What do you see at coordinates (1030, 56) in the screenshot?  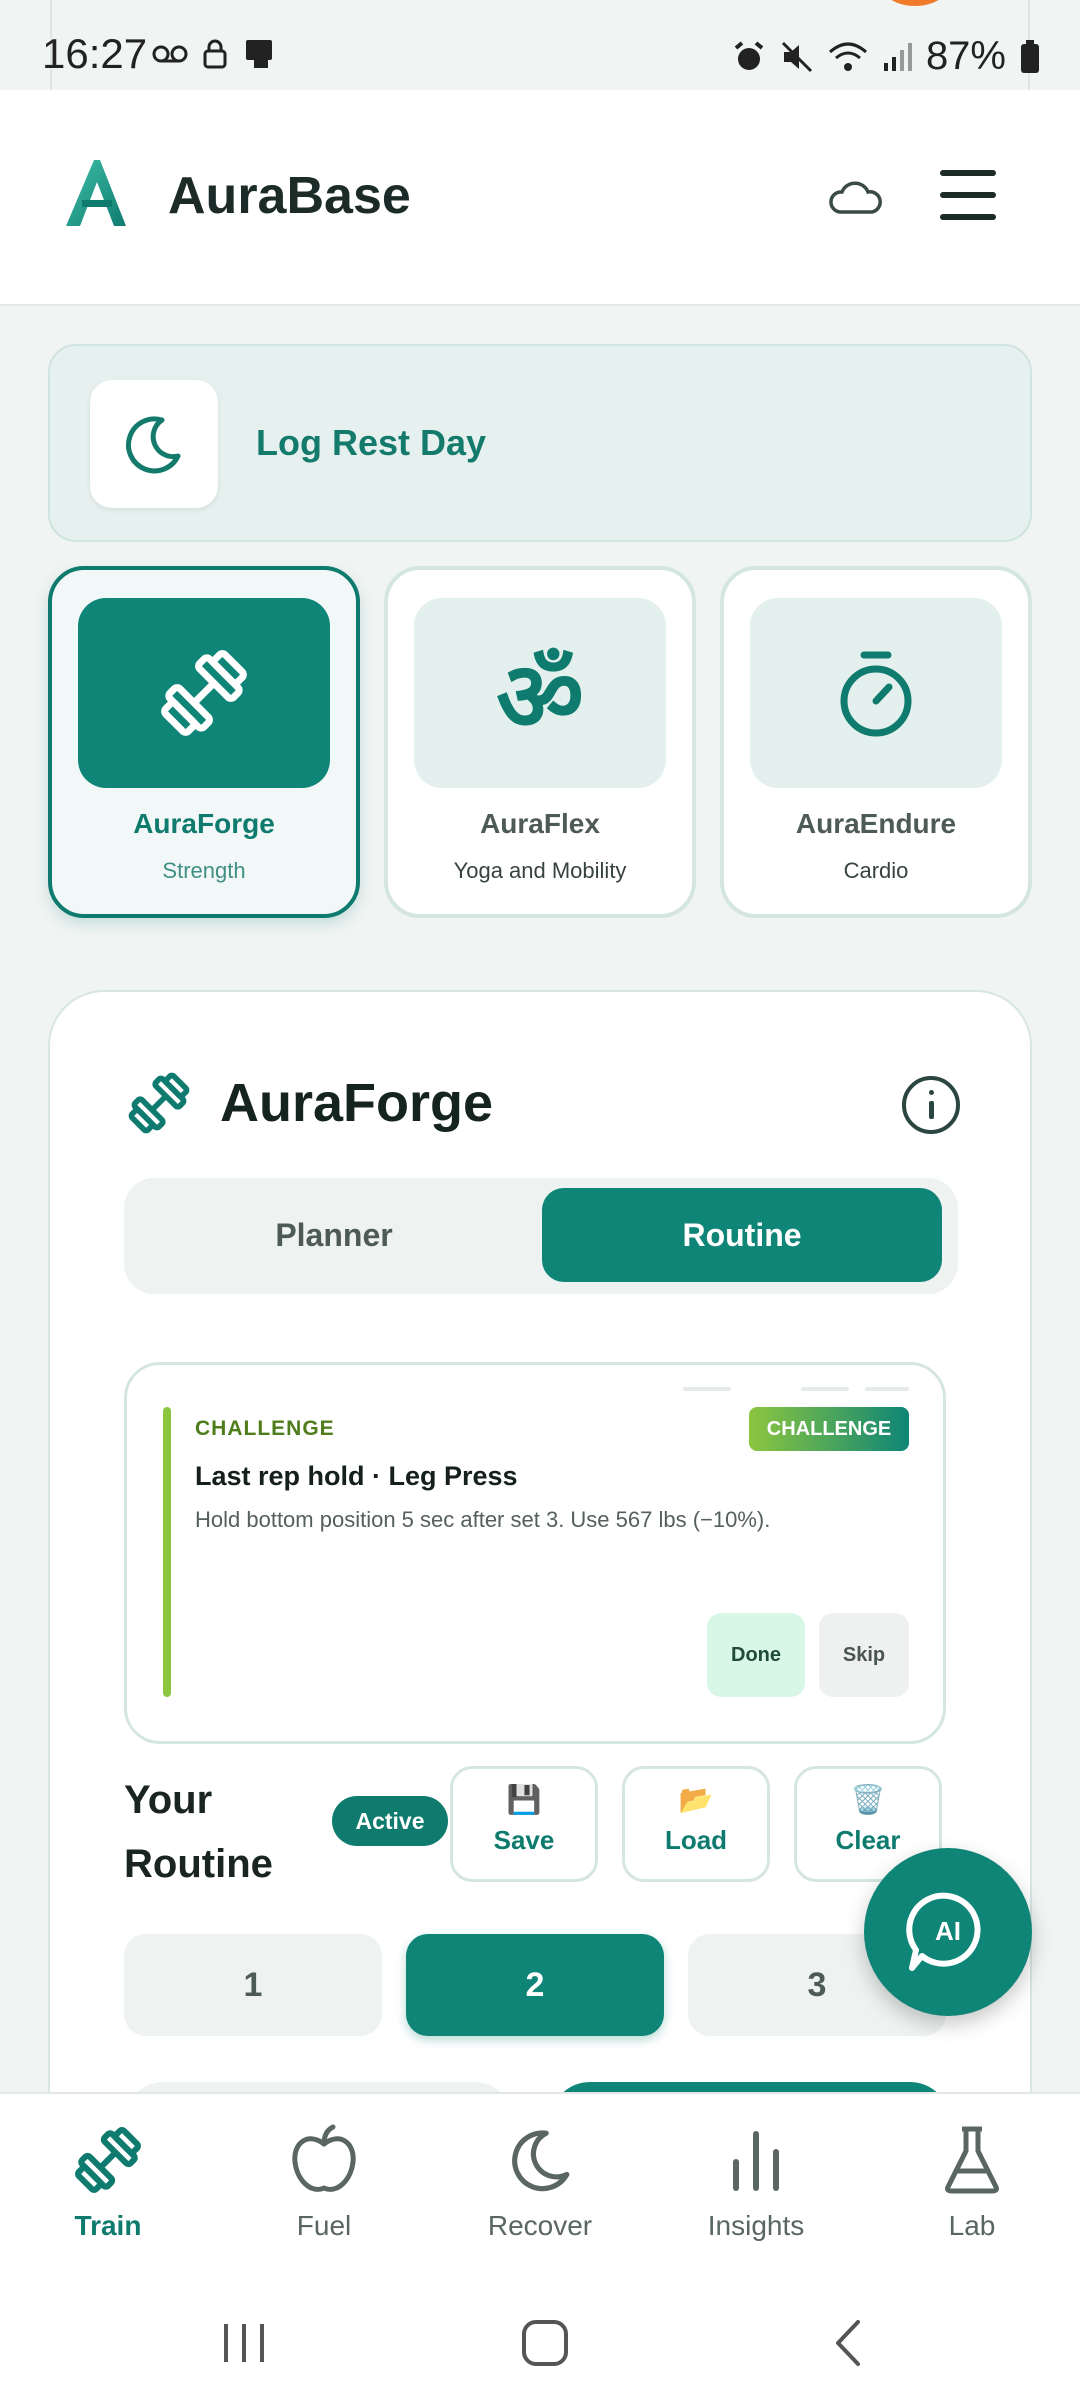 I see `battery-icon` at bounding box center [1030, 56].